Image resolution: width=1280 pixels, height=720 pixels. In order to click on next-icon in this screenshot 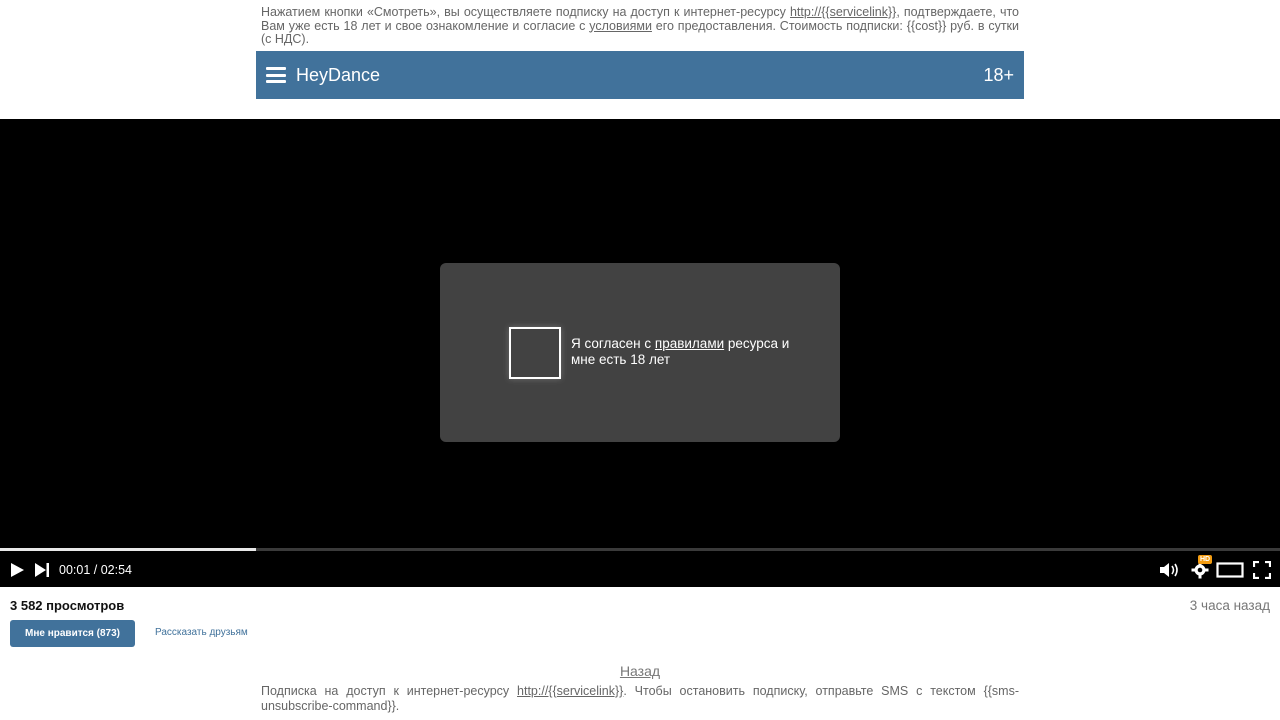, I will do `click(42, 570)`.